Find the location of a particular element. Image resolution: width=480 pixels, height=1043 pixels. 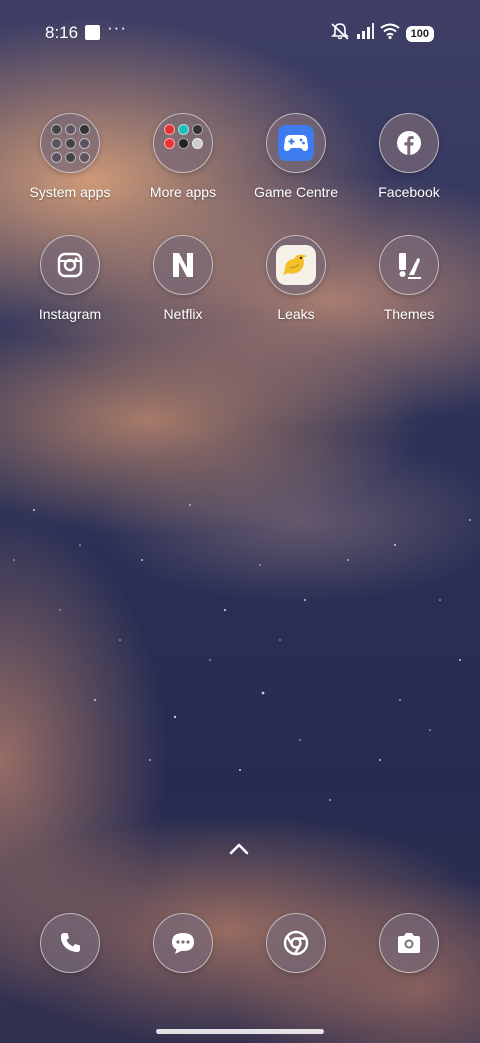

bird-icon is located at coordinates (296, 265).